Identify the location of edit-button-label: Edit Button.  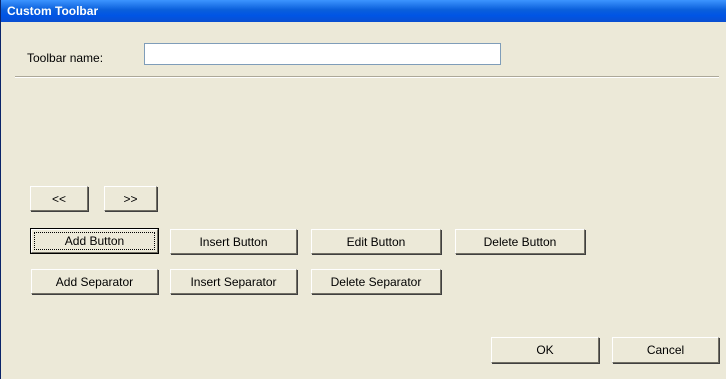
(376, 241).